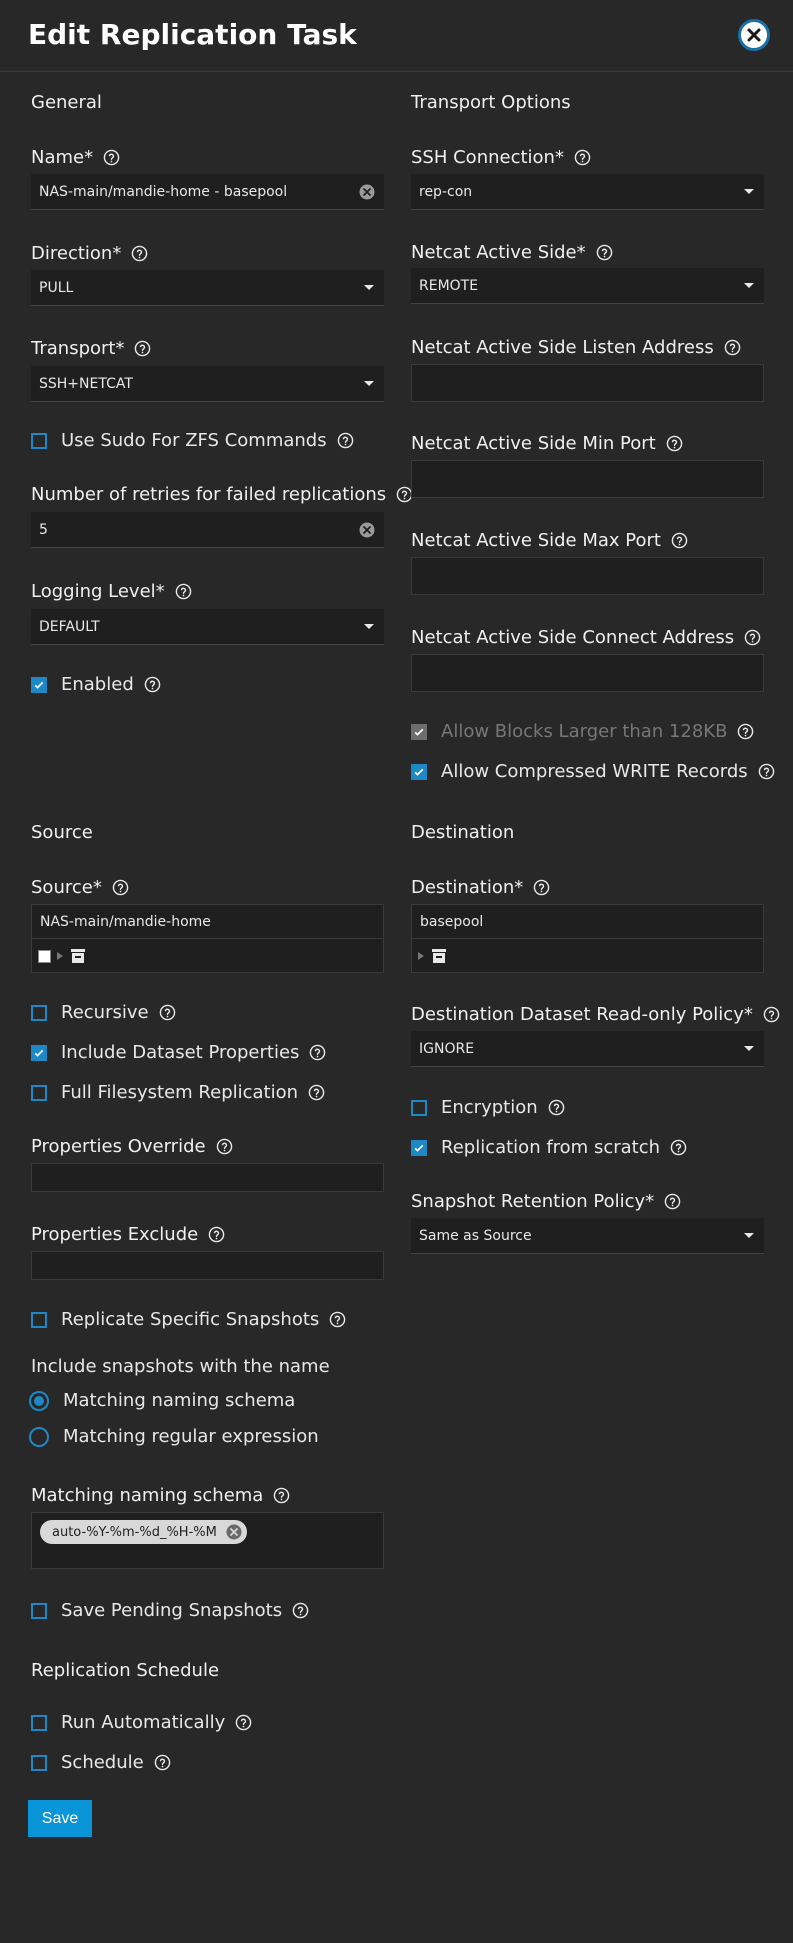  I want to click on replicate-specific-checkbox: Replicate Specific Snapshots, so click(188, 1319).